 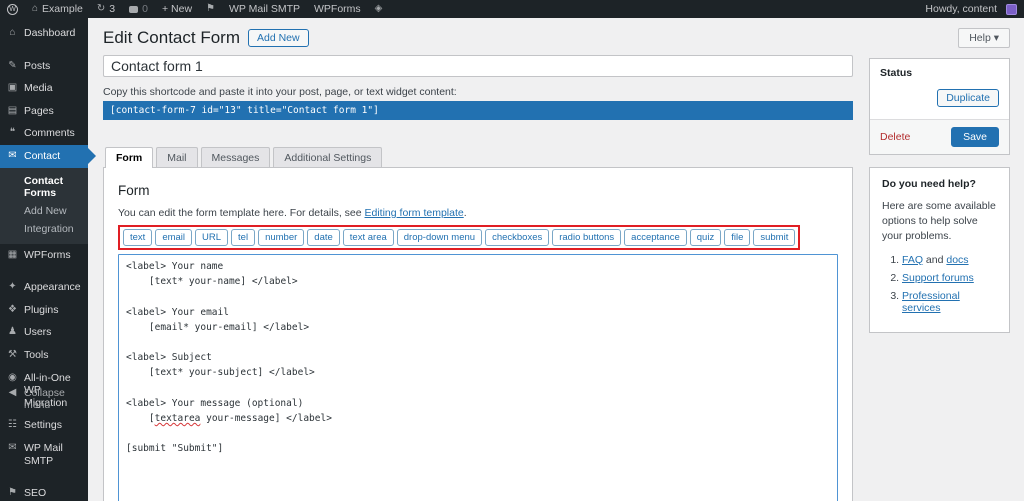 I want to click on collapse-icon: ◀, so click(x=12, y=392).